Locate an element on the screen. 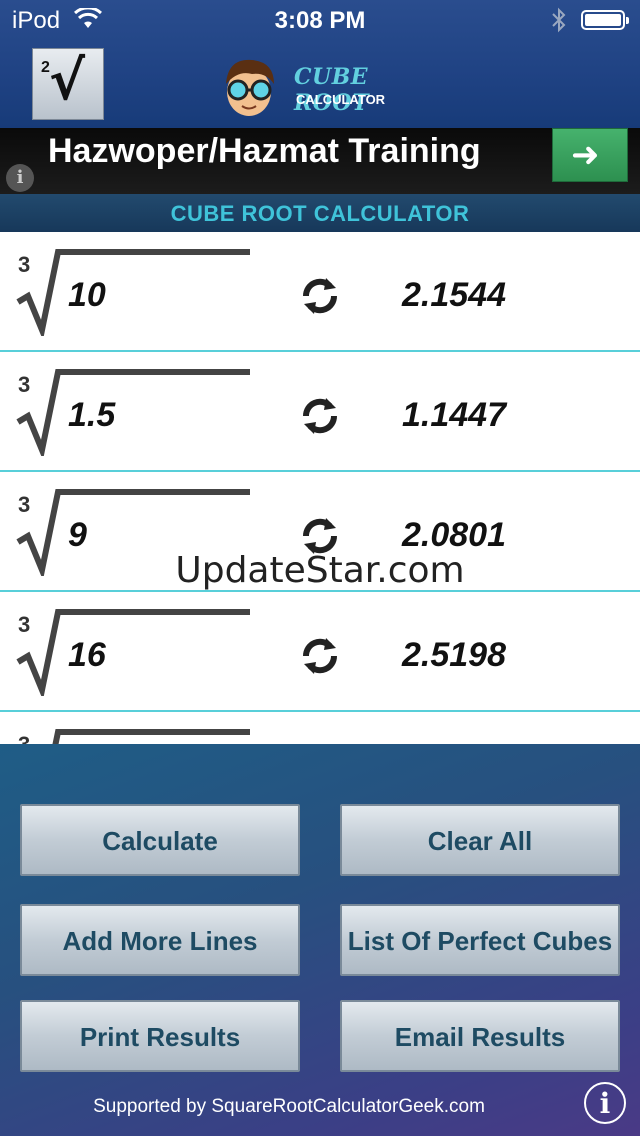  calc-row: 3 1.5 1.1447 is located at coordinates (320, 412).